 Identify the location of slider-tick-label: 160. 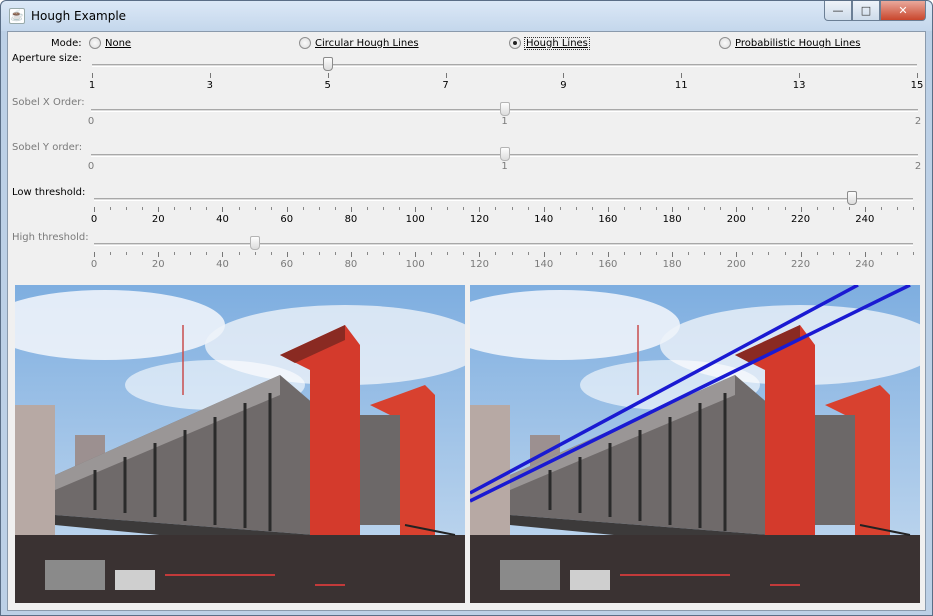
(608, 264).